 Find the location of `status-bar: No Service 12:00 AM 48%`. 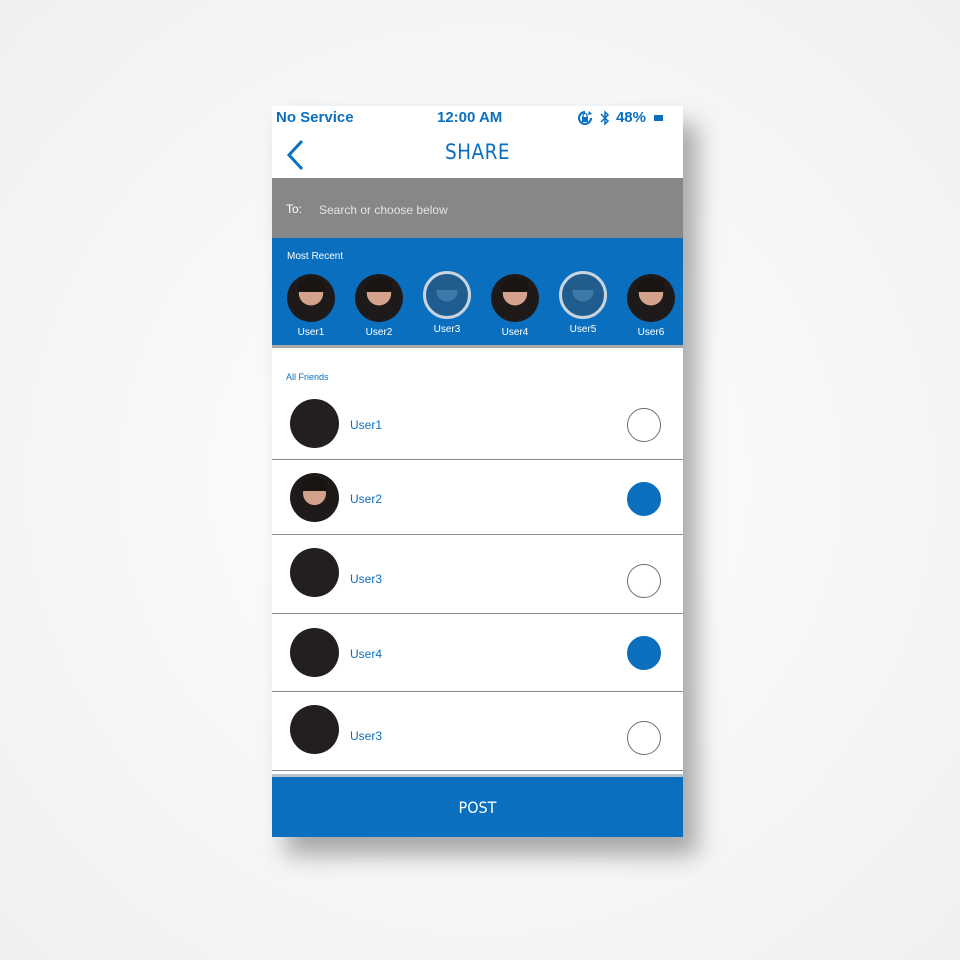

status-bar: No Service 12:00 AM 48% is located at coordinates (477, 118).